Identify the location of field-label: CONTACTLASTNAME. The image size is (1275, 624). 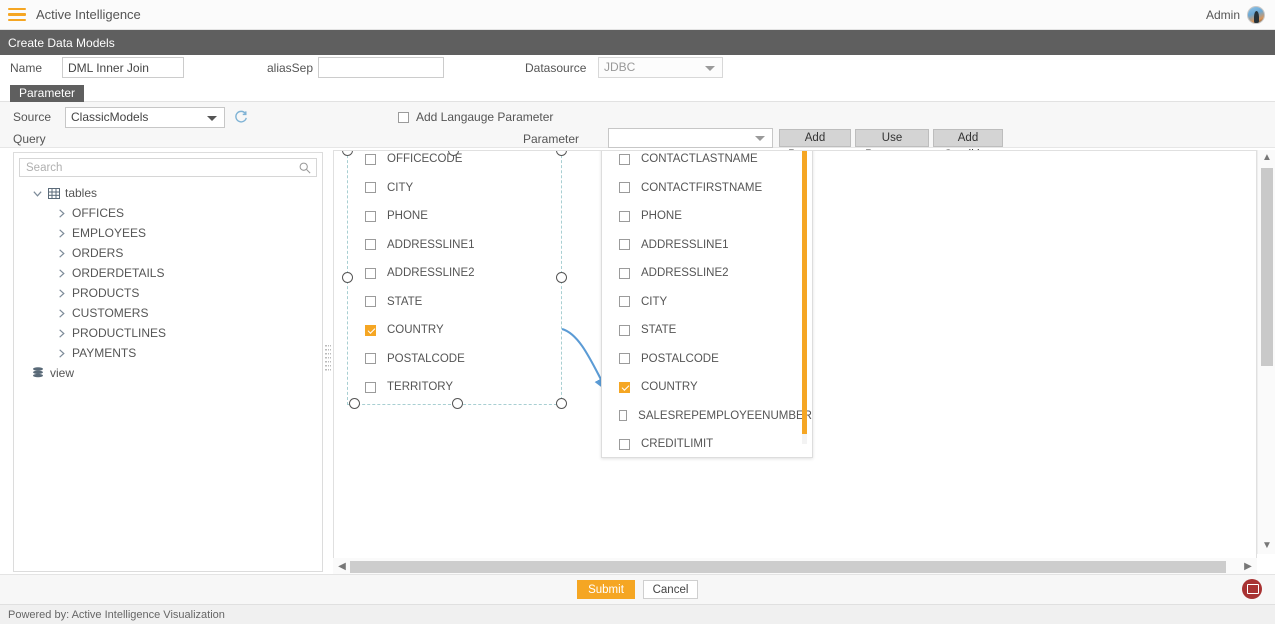
(699, 159).